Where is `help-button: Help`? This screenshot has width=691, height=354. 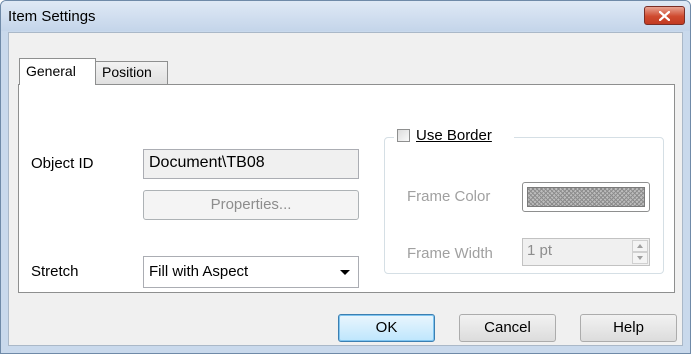 help-button: Help is located at coordinates (628, 328).